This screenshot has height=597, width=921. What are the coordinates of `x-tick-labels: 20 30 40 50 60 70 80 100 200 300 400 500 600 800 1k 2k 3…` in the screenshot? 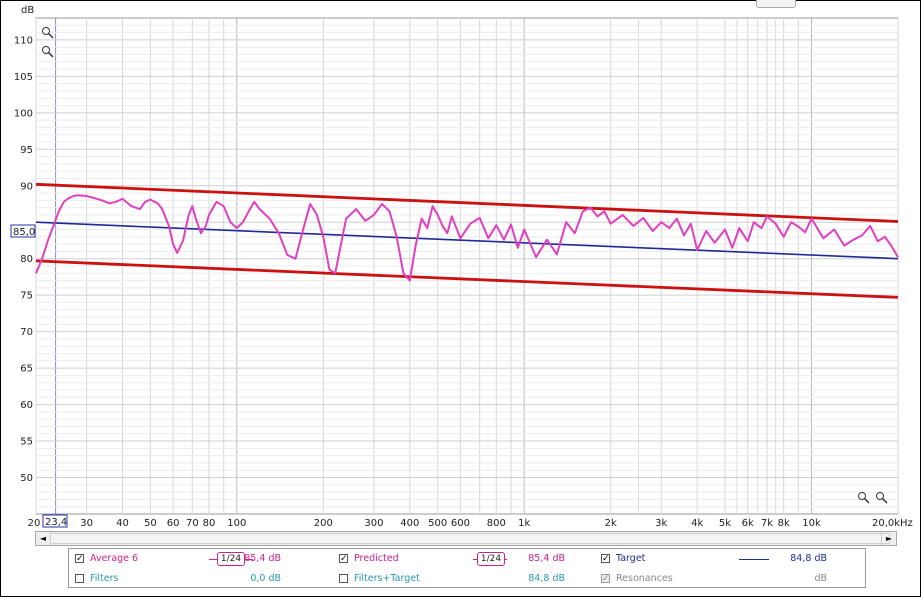 It's located at (464, 523).